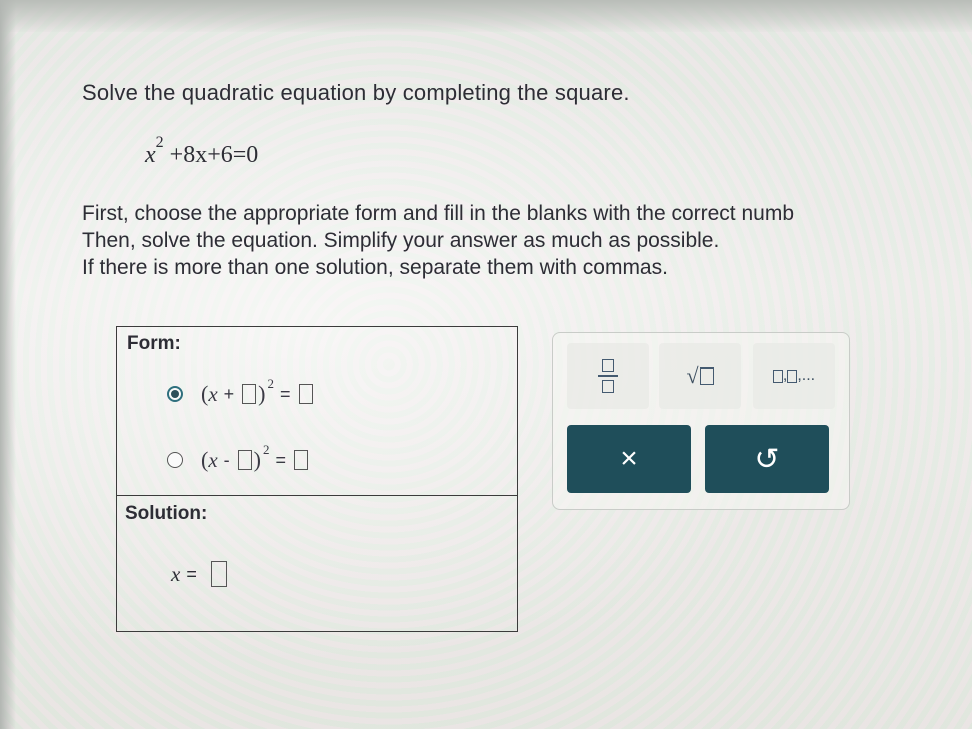 The width and height of the screenshot is (972, 729). I want to click on radio-button, so click(175, 460).